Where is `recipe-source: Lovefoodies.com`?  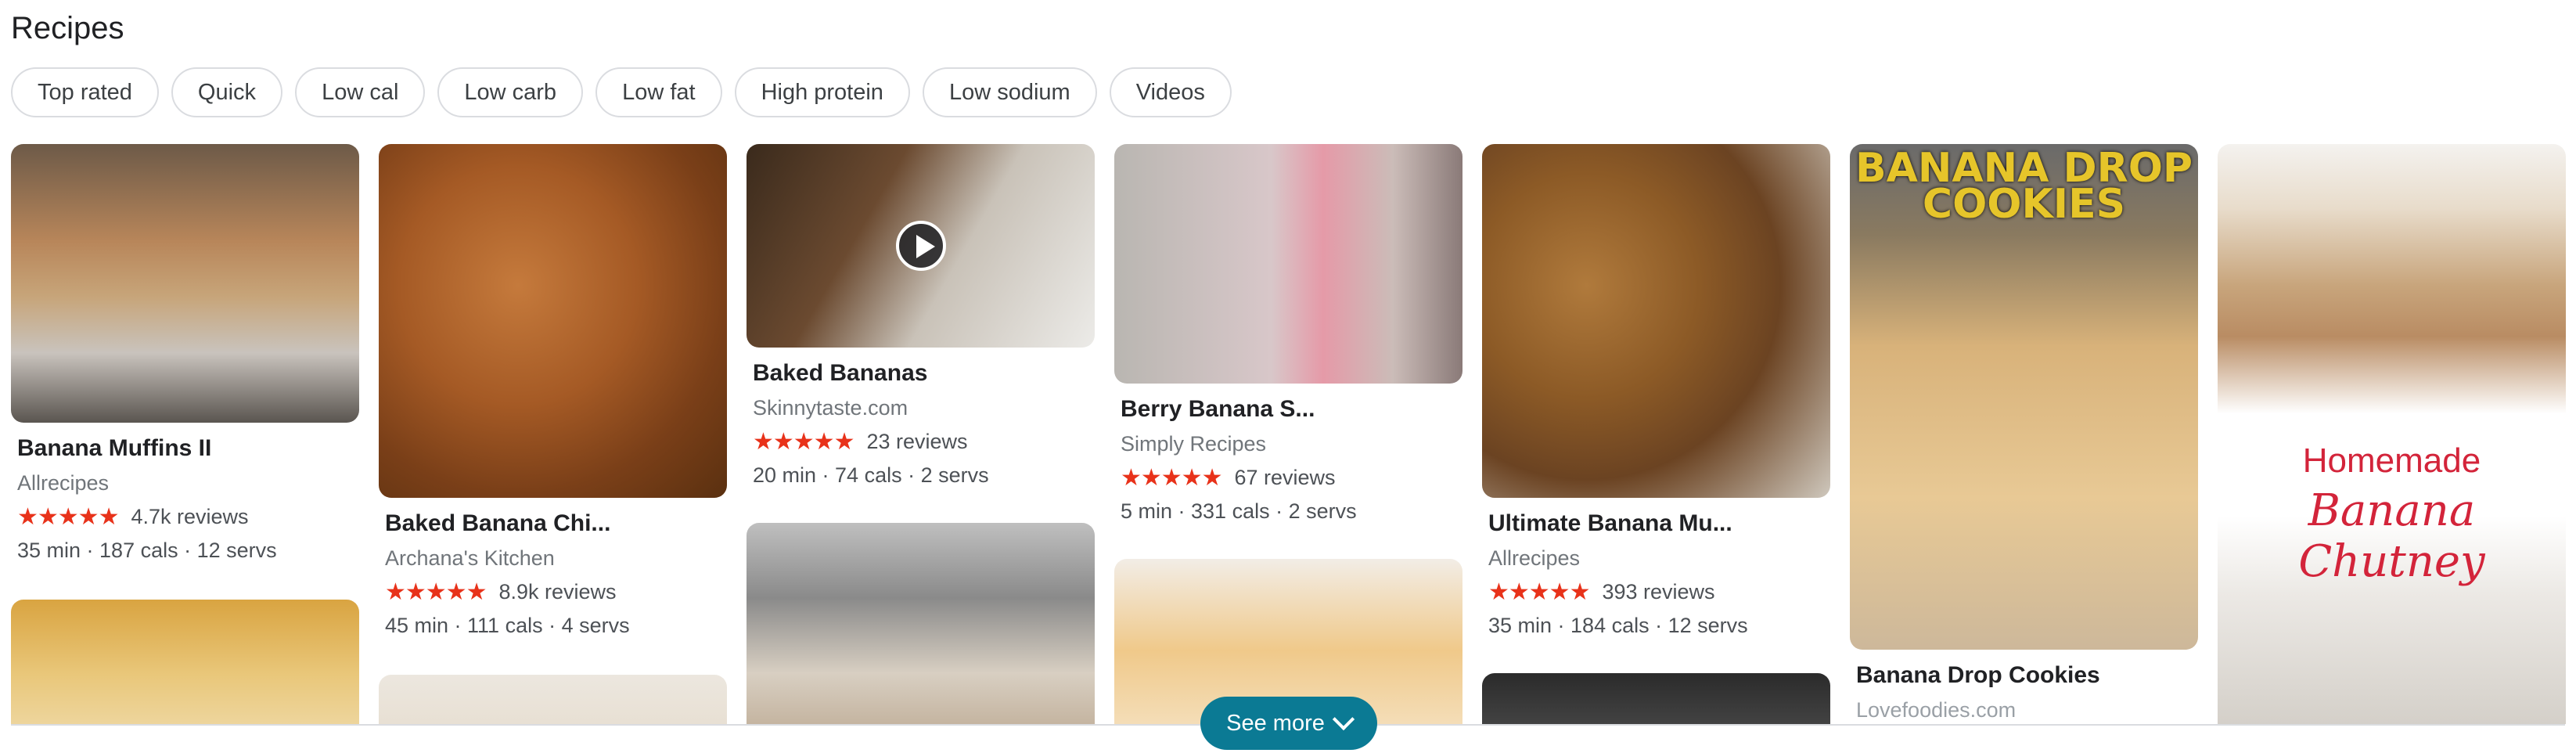
recipe-source: Lovefoodies.com is located at coordinates (1936, 710).